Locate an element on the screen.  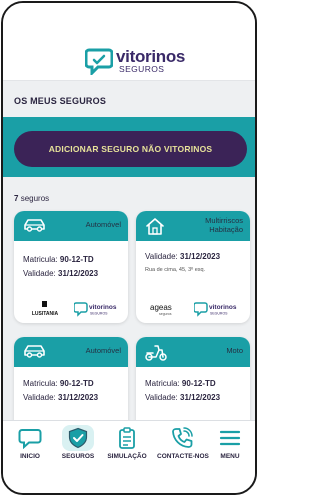
card-type: Multirriscos Habitação is located at coordinates (224, 225).